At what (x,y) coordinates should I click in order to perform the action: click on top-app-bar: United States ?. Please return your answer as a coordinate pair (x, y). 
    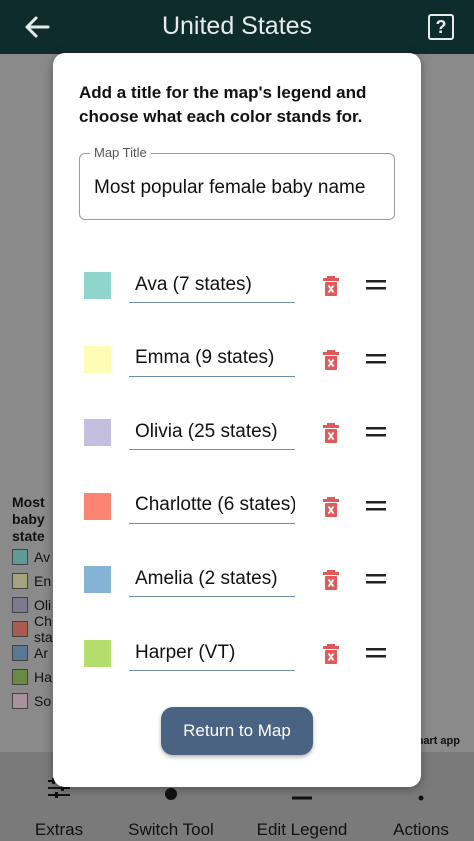
    Looking at the image, I should click on (237, 27).